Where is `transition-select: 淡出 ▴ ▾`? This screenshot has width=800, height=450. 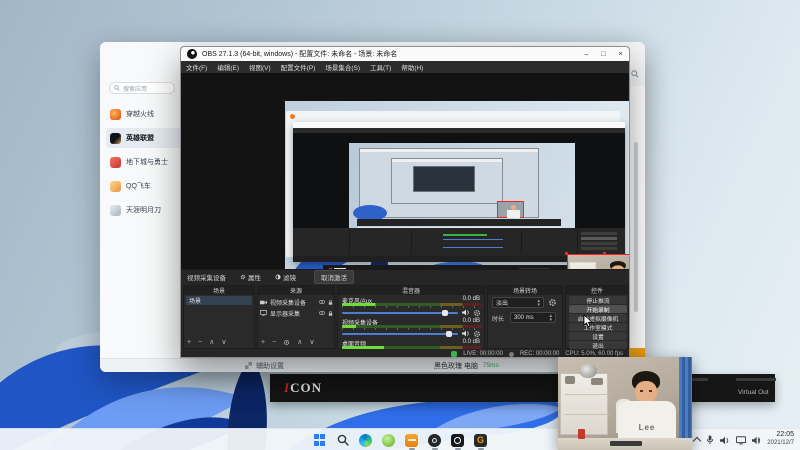 transition-select: 淡出 ▴ ▾ is located at coordinates (518, 302).